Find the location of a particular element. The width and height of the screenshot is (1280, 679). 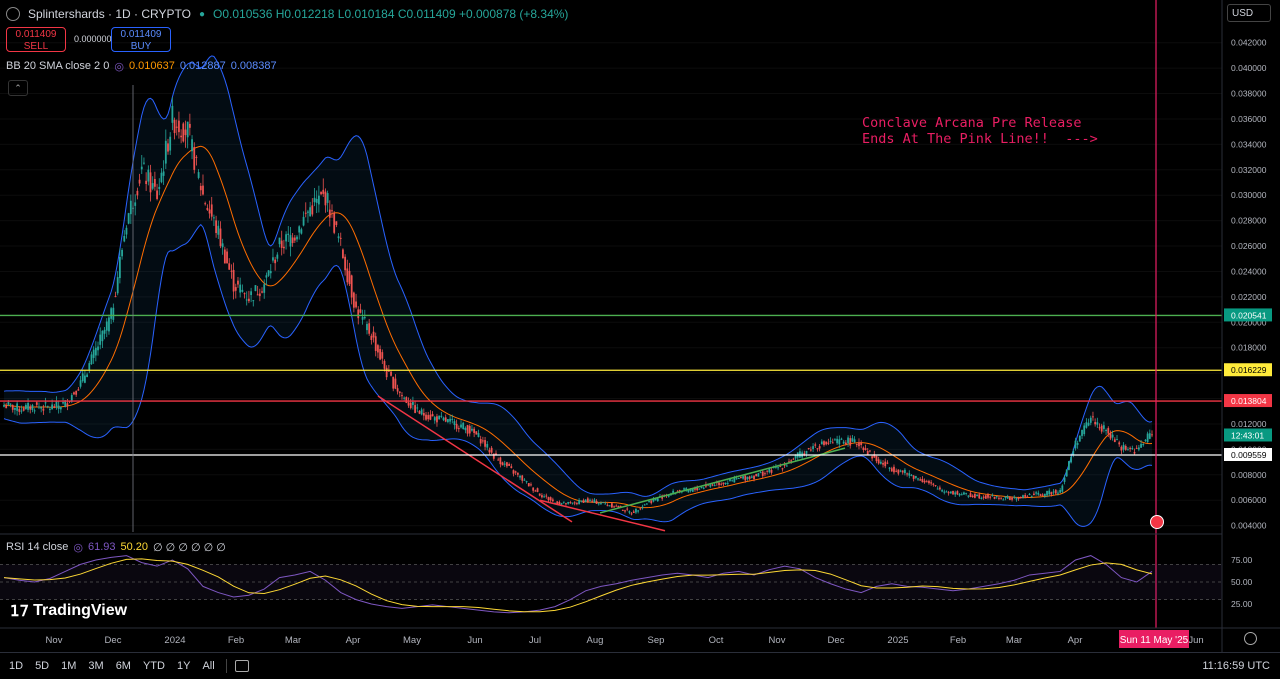

rsi-settings-icon: ◎ is located at coordinates (78, 547).